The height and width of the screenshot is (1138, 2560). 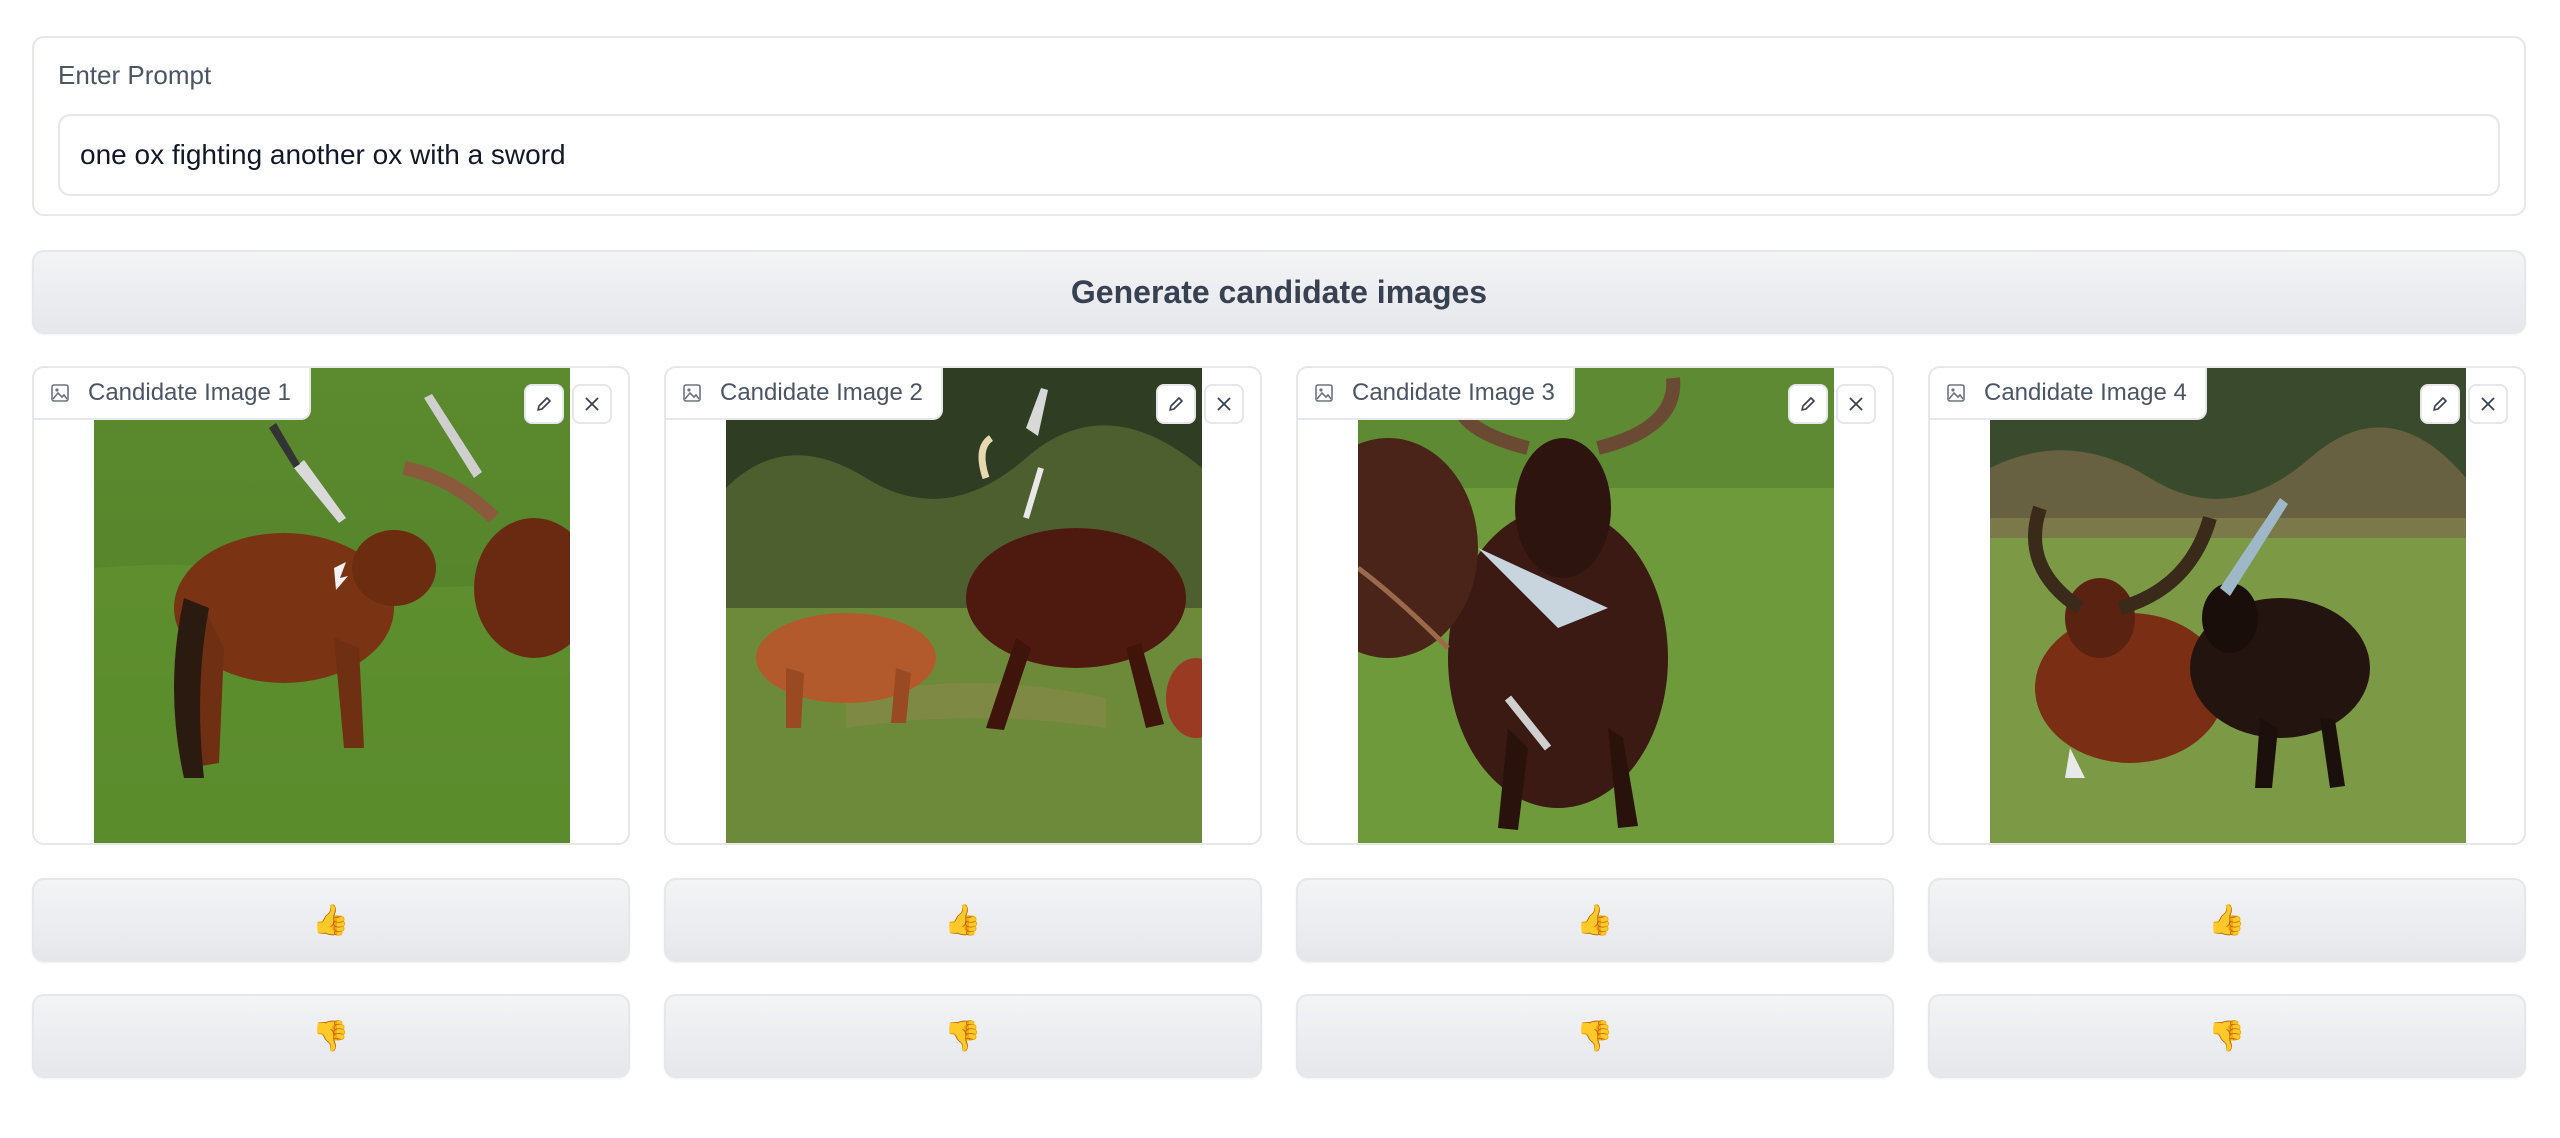 I want to click on candidate-image-label-text: Candidate Image 4, so click(x=2085, y=392).